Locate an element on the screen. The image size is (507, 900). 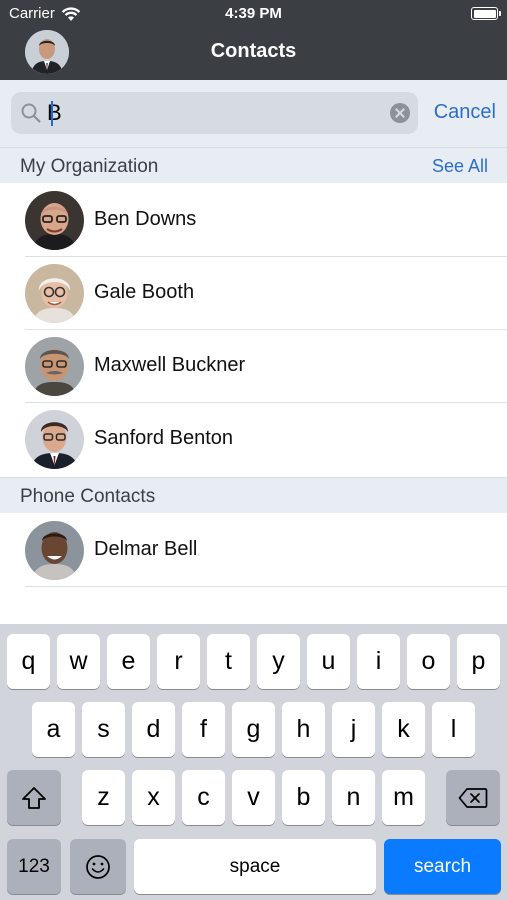
search-key: search is located at coordinates (442, 866).